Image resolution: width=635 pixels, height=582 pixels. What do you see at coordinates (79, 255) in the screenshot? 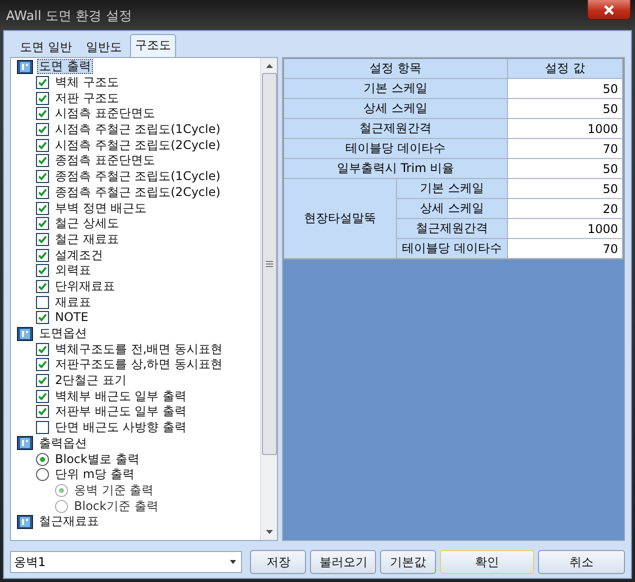
I see `option-label: 설계조건` at bounding box center [79, 255].